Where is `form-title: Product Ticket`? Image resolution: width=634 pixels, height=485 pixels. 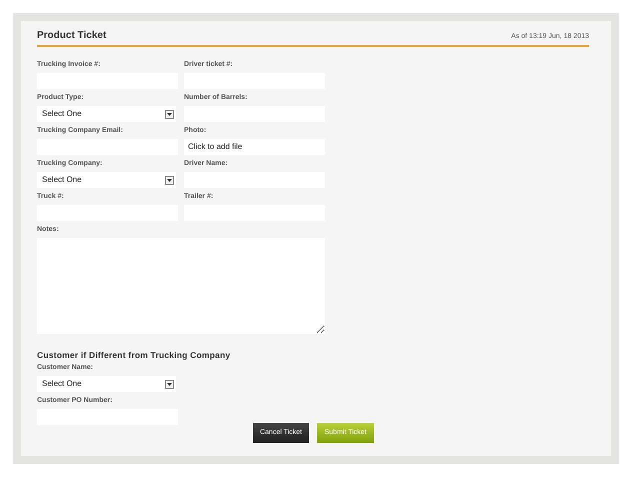
form-title: Product Ticket is located at coordinates (71, 36).